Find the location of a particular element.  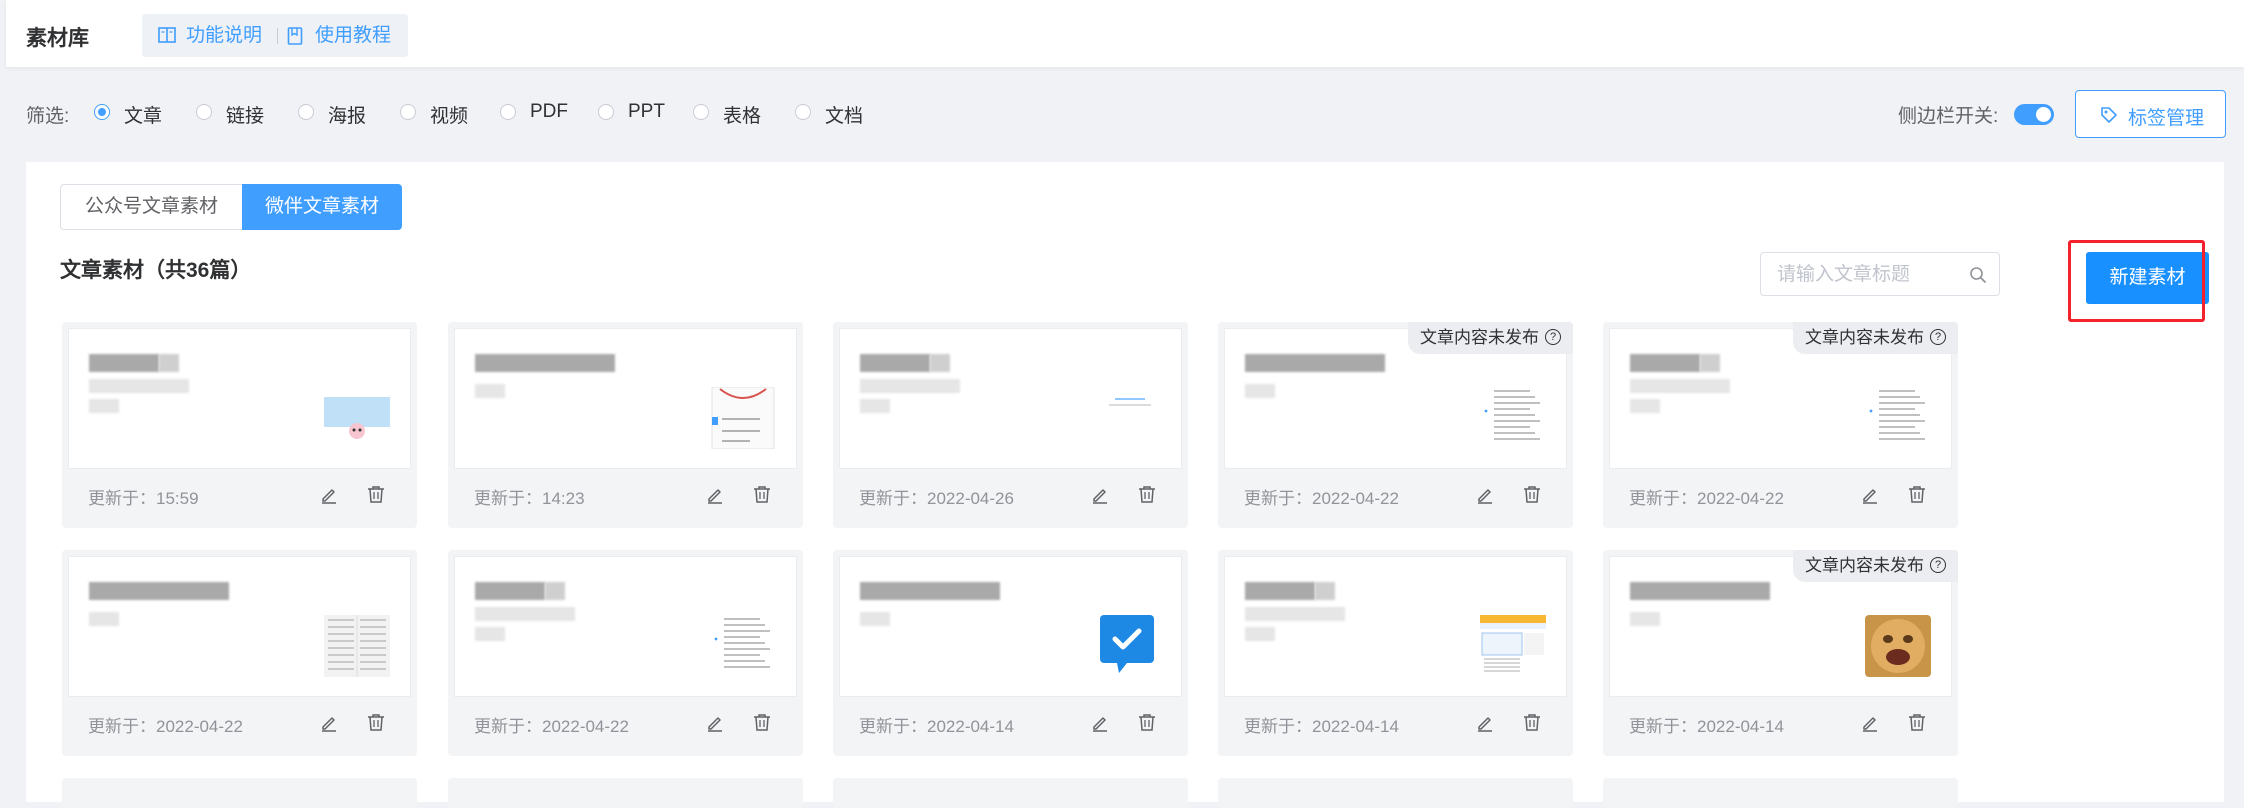

tag-manage-label: 标签管理 is located at coordinates (2166, 118).